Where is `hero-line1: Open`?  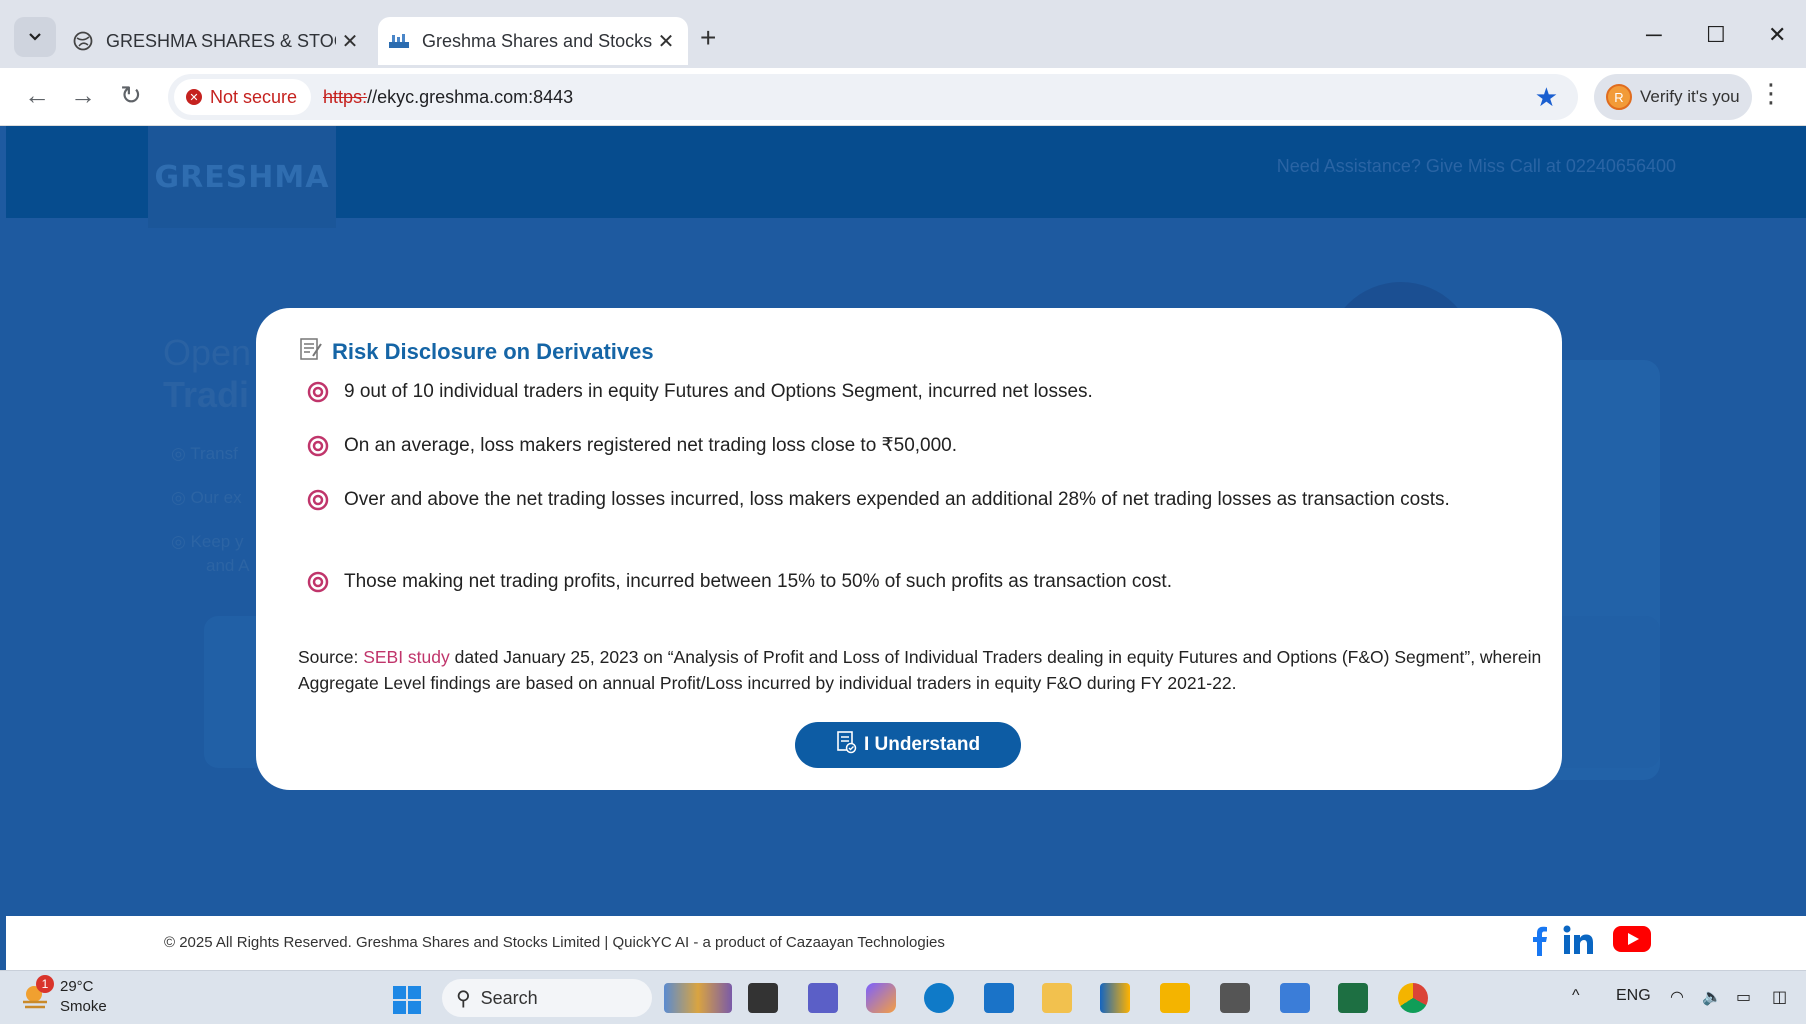
hero-line1: Open is located at coordinates (207, 352).